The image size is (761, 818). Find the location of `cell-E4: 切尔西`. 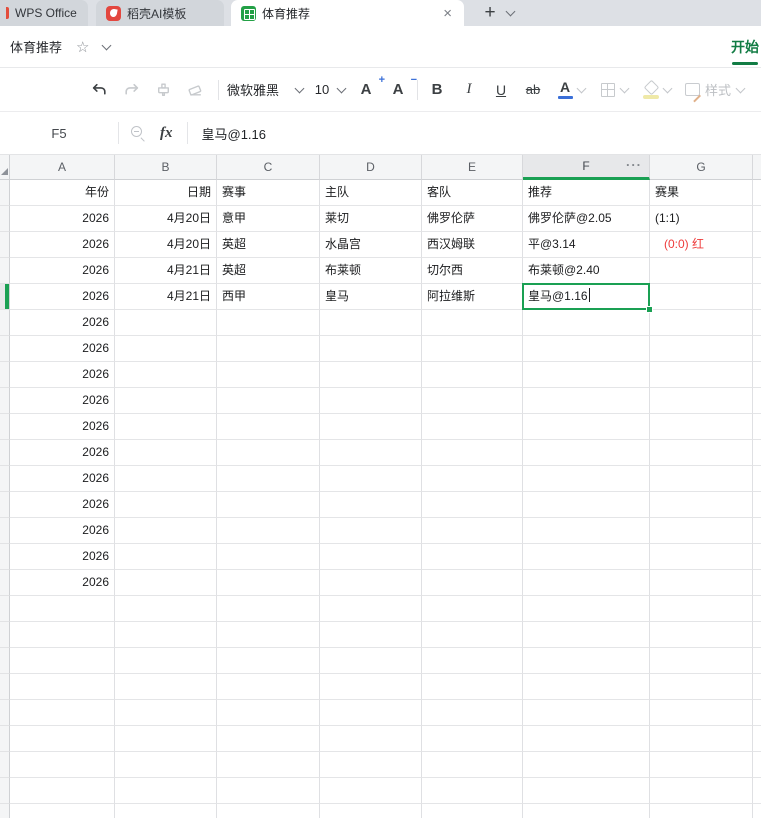

cell-E4: 切尔西 is located at coordinates (472, 271).